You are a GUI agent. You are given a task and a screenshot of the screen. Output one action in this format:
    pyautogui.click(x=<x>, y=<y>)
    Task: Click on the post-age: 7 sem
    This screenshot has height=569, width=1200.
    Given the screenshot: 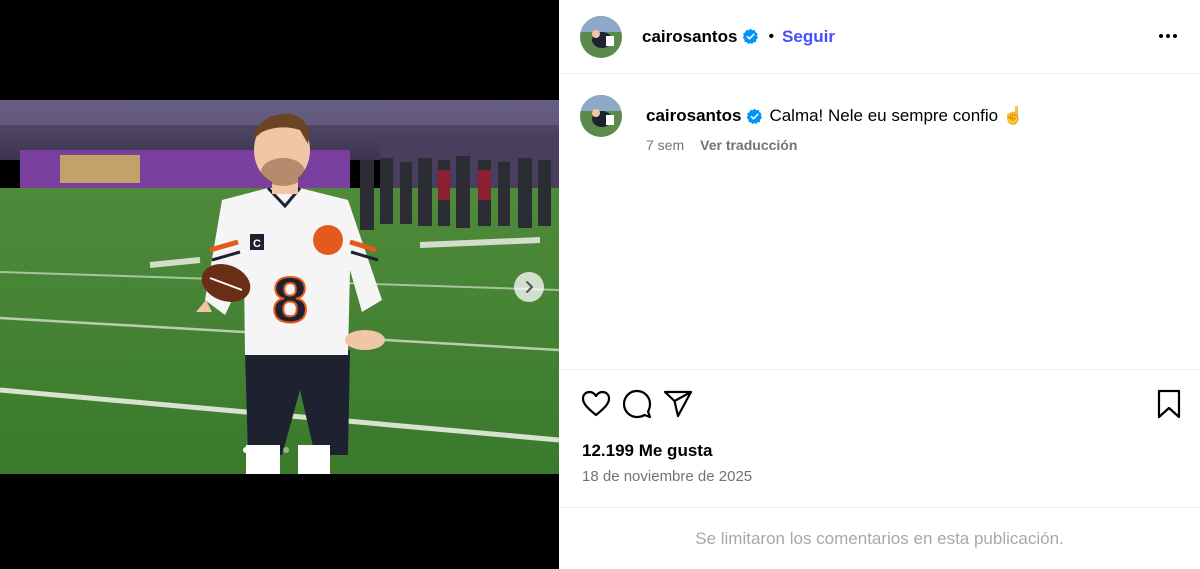 What is the action you would take?
    pyautogui.click(x=665, y=145)
    